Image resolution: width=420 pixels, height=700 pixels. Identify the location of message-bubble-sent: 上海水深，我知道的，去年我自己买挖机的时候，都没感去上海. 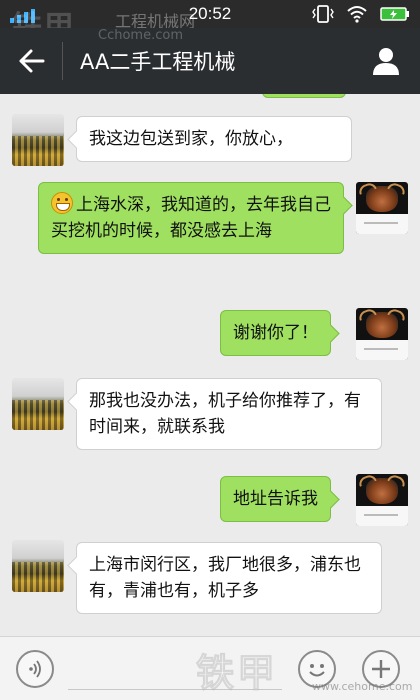
(191, 218).